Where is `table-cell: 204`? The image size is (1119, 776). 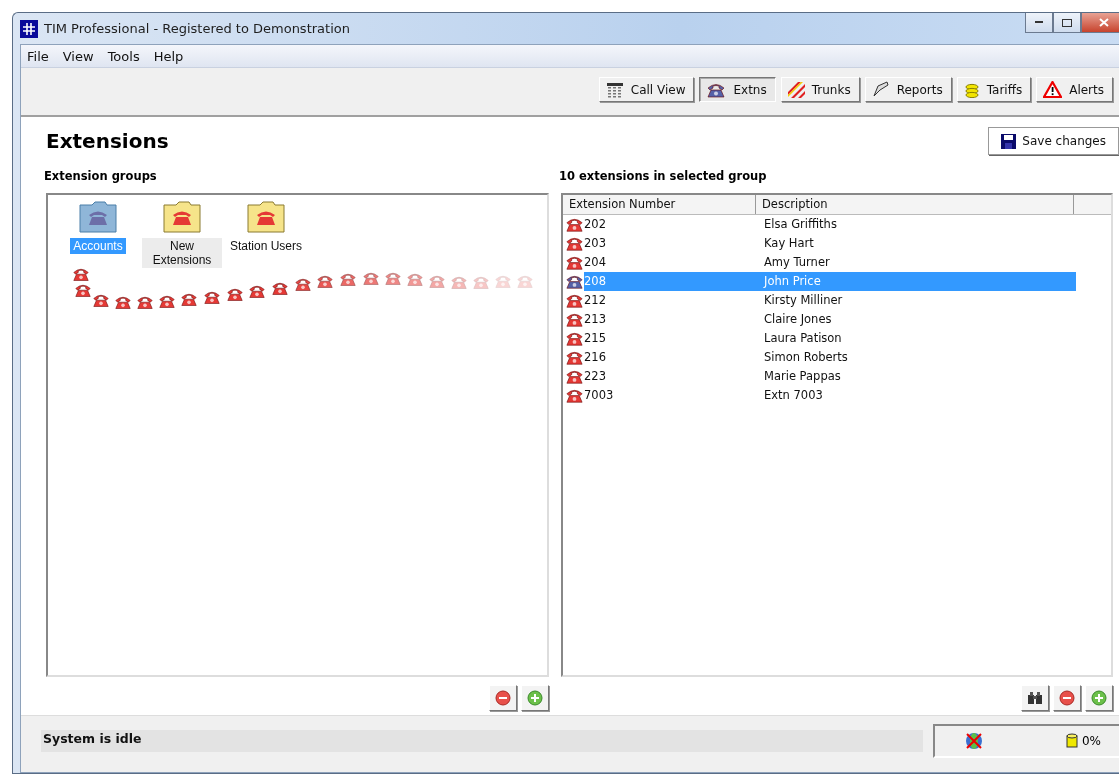 table-cell: 204 is located at coordinates (671, 262).